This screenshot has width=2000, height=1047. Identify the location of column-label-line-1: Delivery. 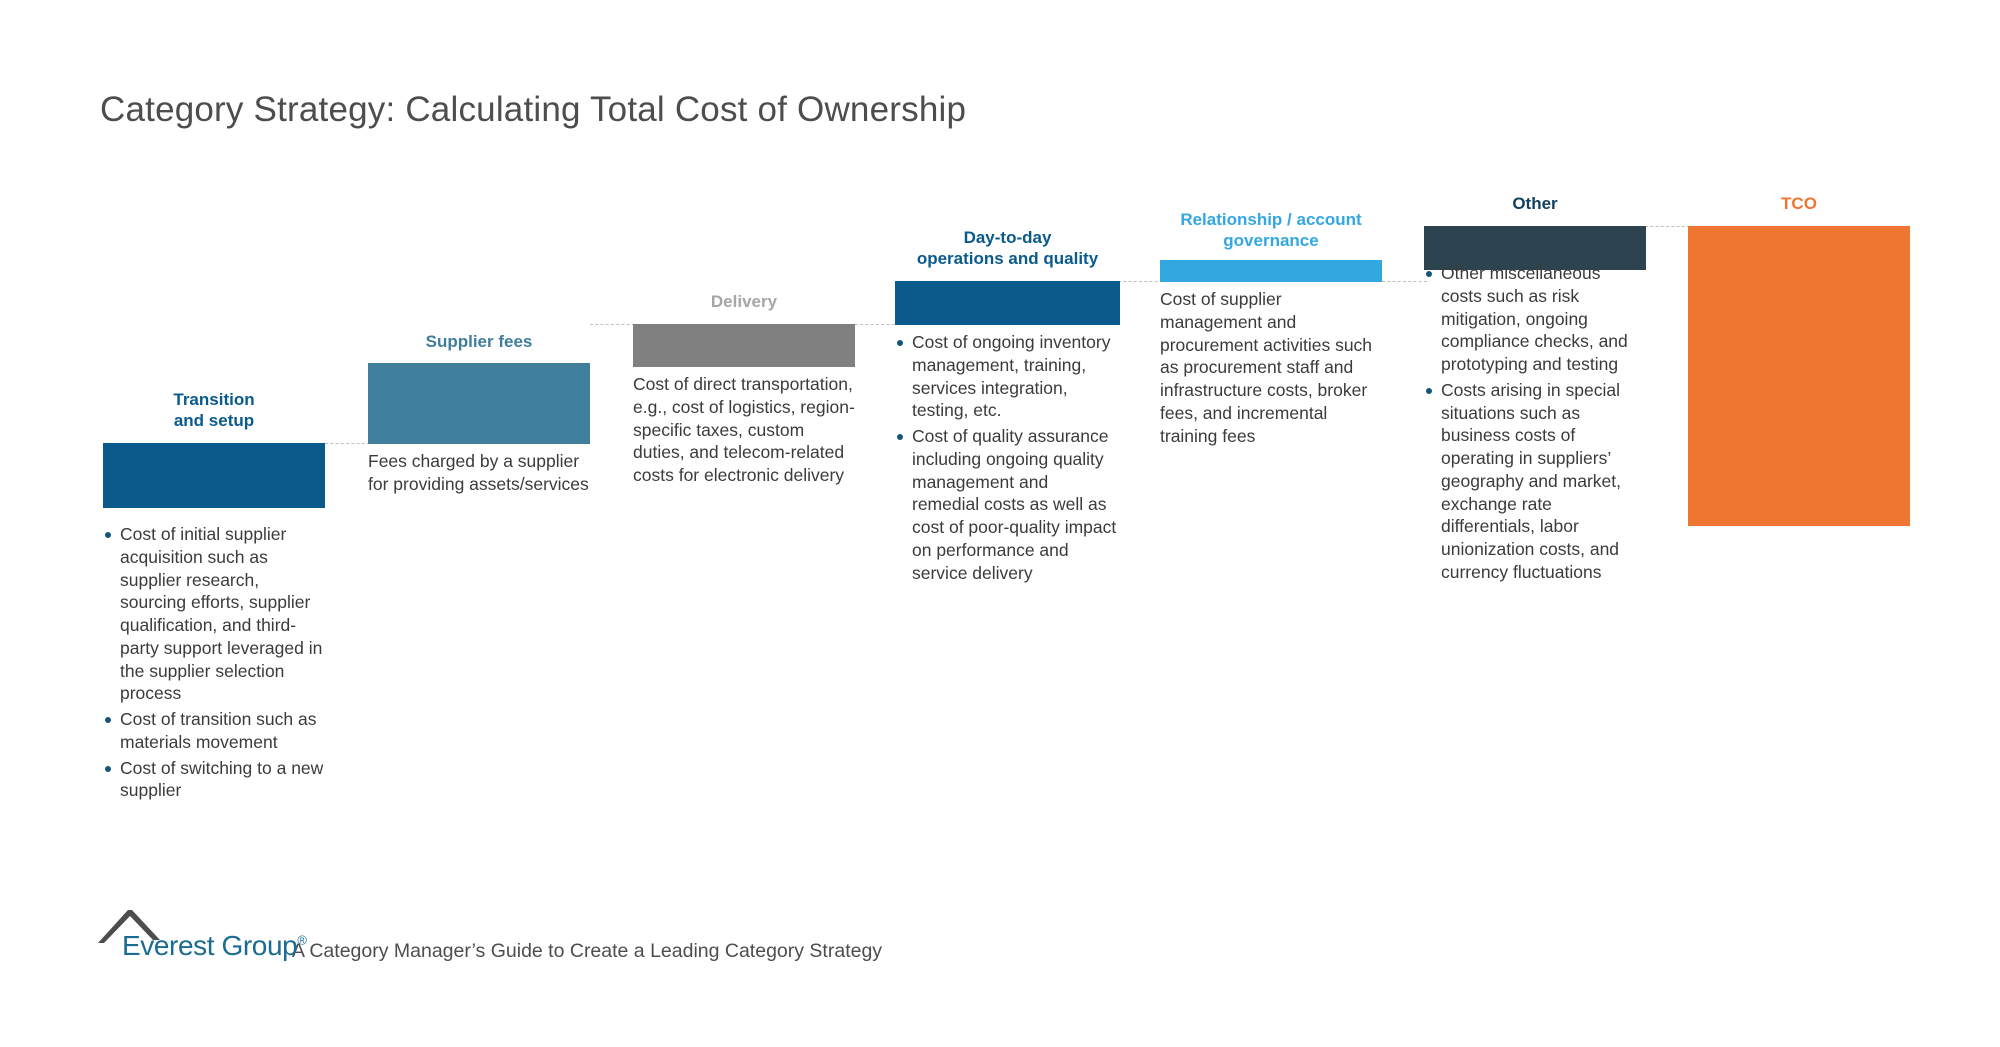
(744, 301).